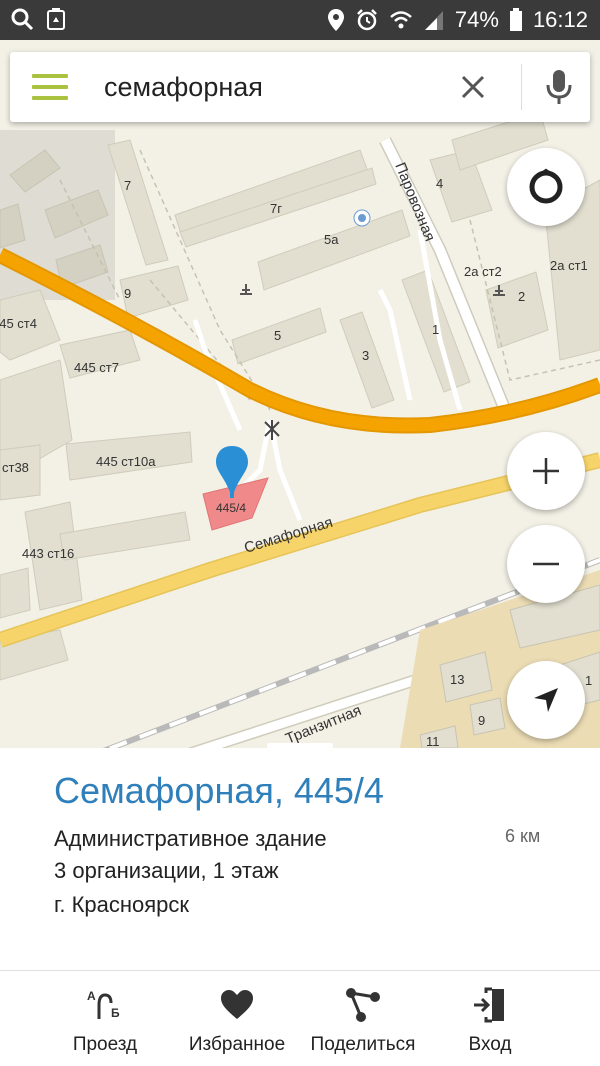  Describe the element at coordinates (521, 296) in the screenshot. I see `svg-text: 2` at that location.